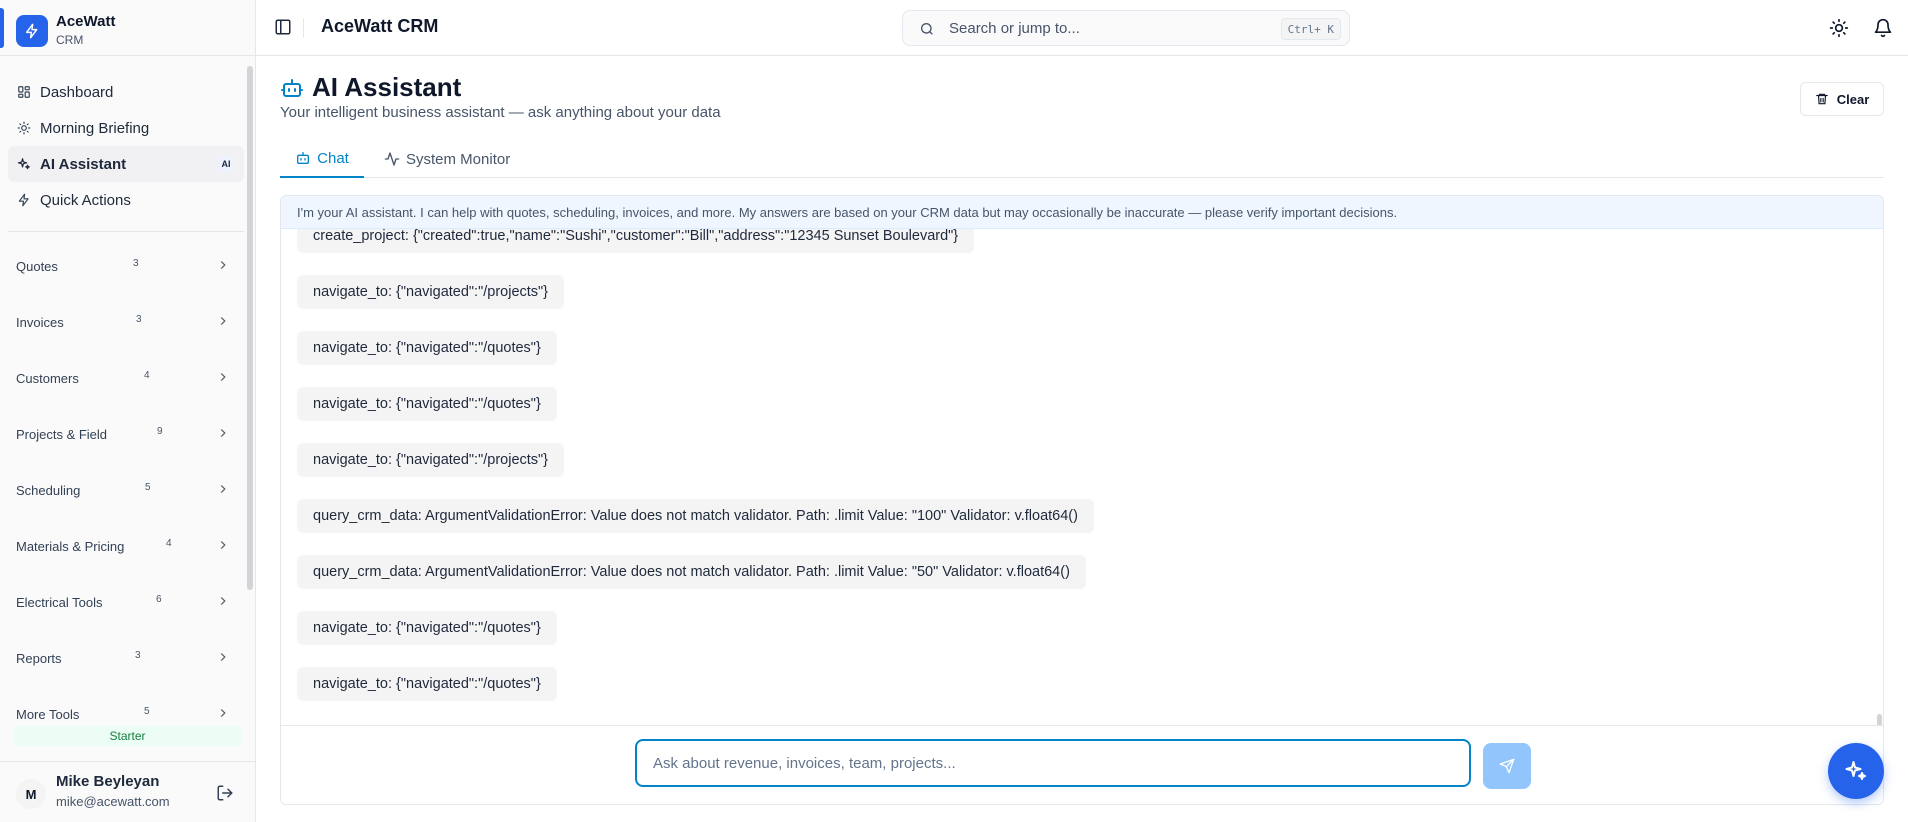  What do you see at coordinates (1821, 99) in the screenshot?
I see `trash-icon` at bounding box center [1821, 99].